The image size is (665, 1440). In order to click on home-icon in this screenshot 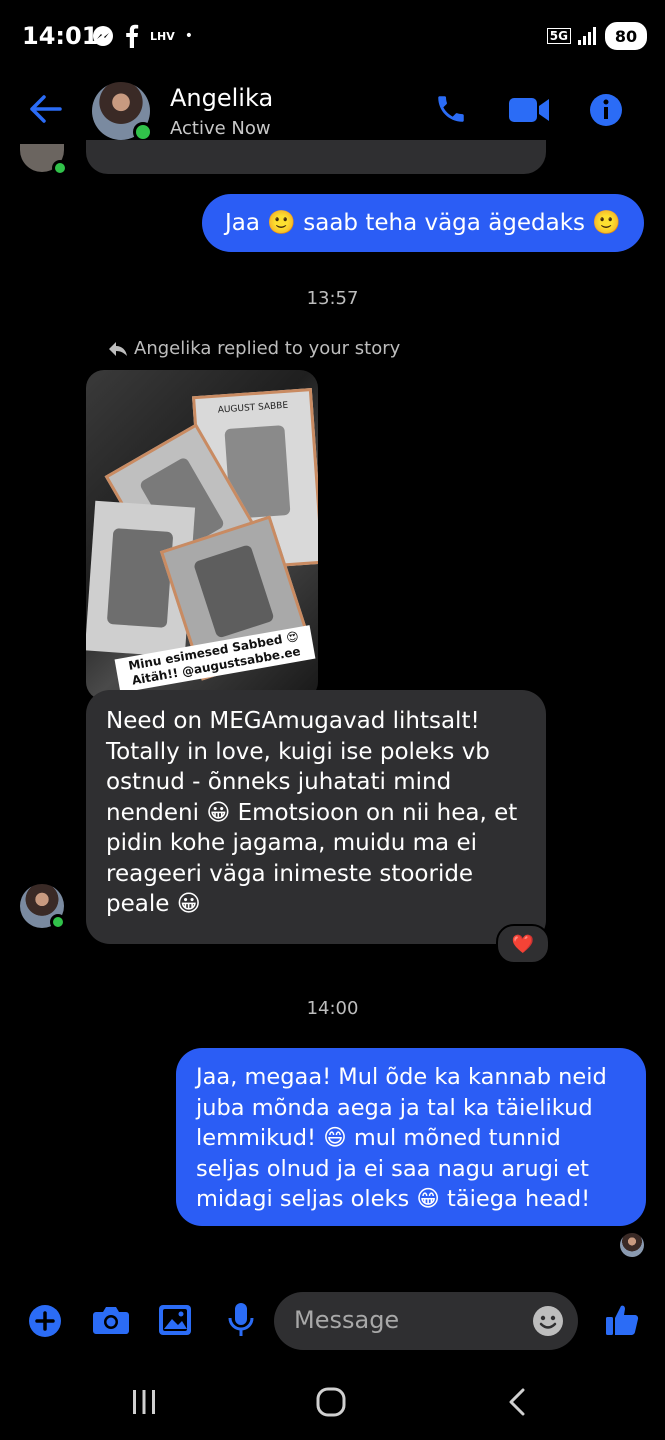, I will do `click(331, 1402)`.